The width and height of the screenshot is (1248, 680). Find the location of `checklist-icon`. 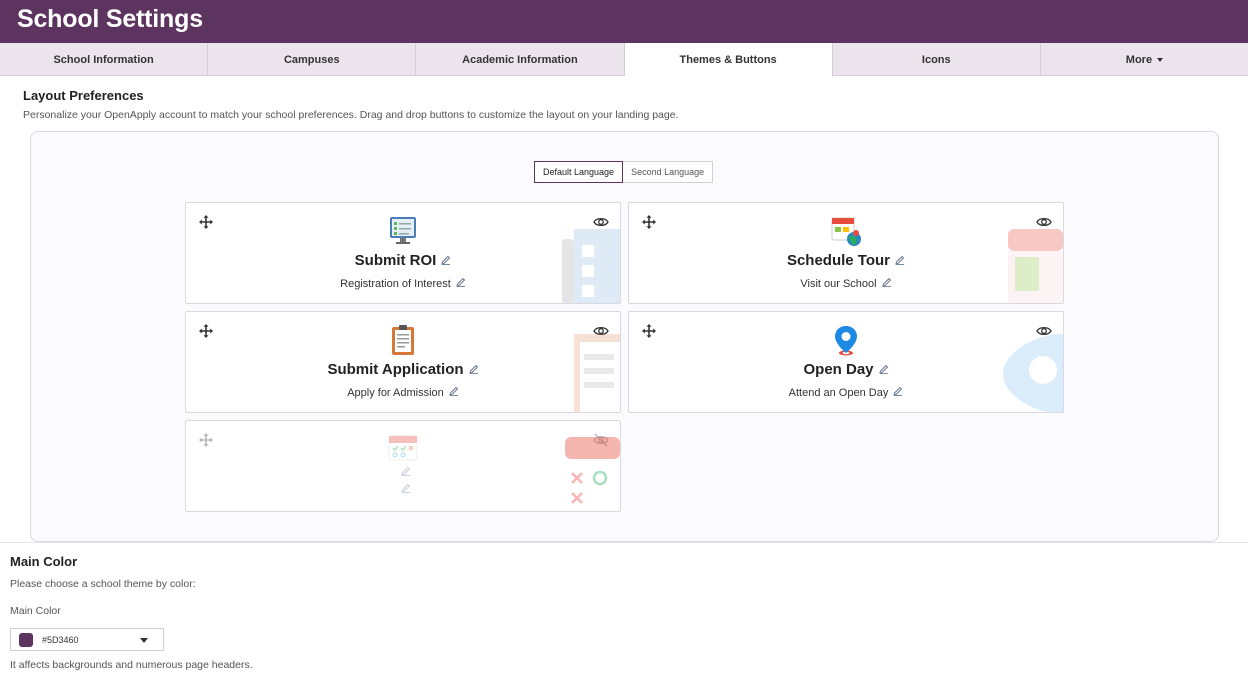

checklist-icon is located at coordinates (403, 230).